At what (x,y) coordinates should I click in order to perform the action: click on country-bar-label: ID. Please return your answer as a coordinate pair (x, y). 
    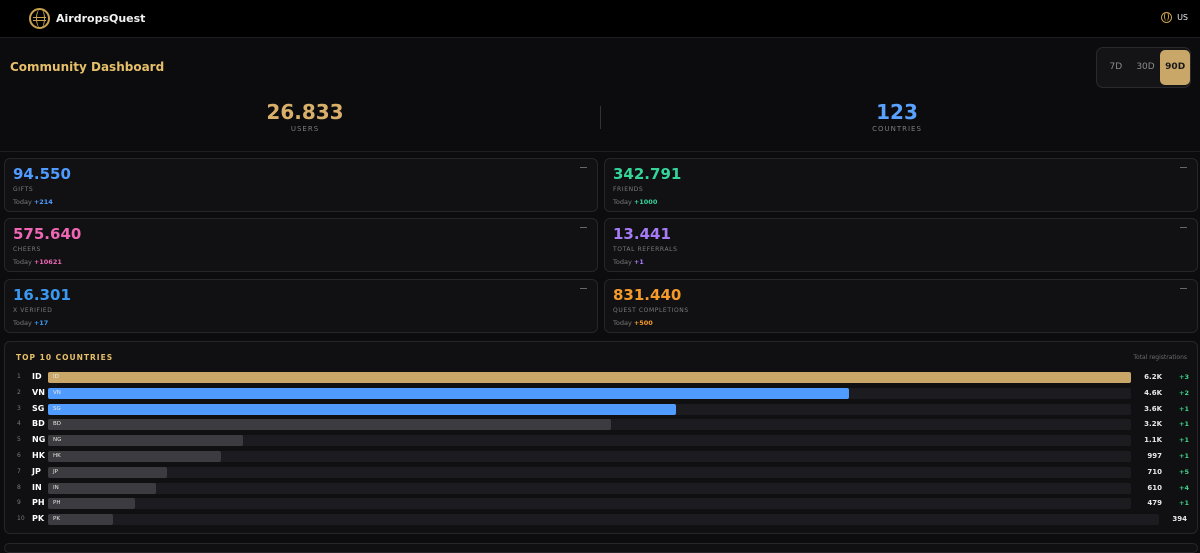
    Looking at the image, I should click on (56, 377).